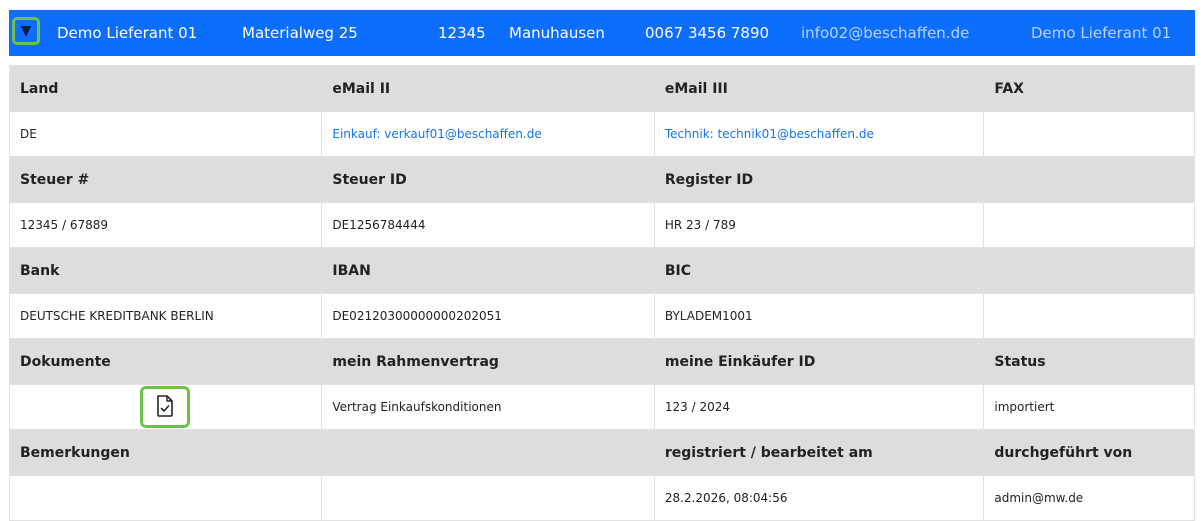  Describe the element at coordinates (165, 134) in the screenshot. I see `value-land: DE` at that location.